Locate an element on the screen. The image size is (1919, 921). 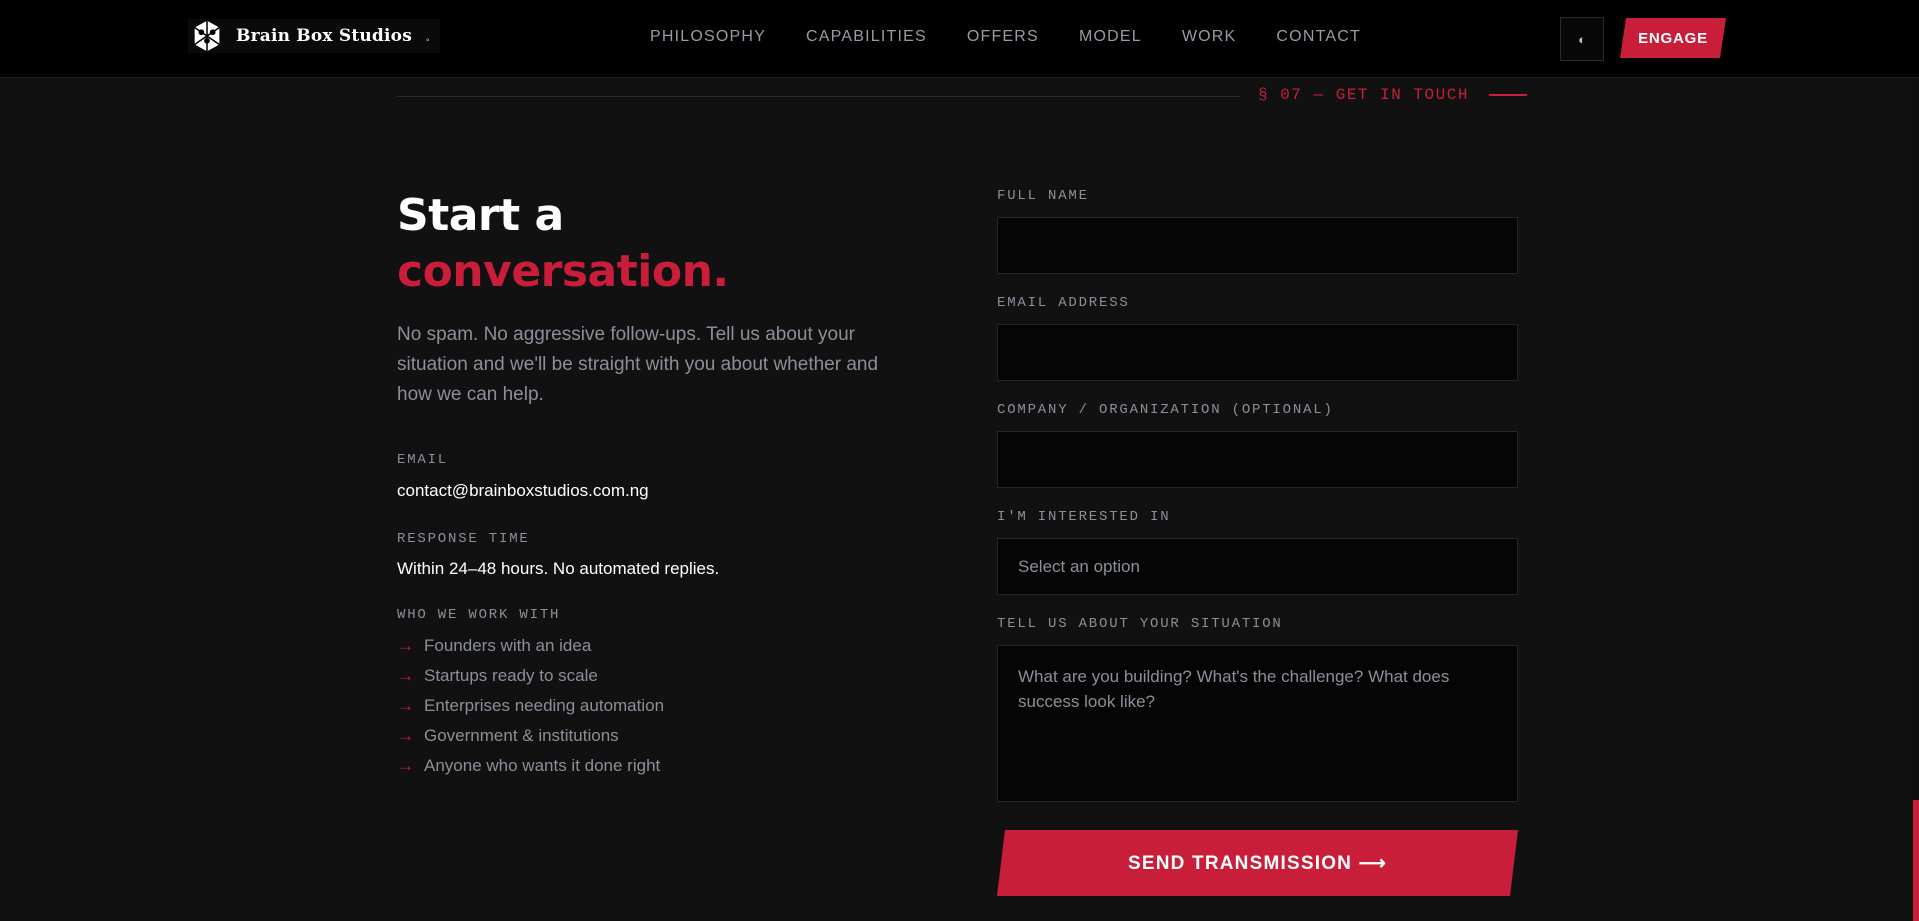
brain-logo-icon is located at coordinates (207, 36).